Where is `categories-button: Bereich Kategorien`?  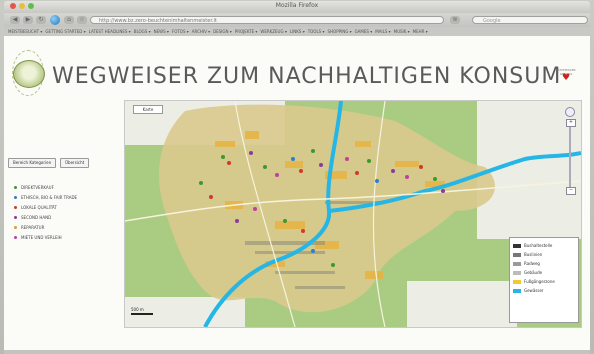 categories-button: Bereich Kategorien is located at coordinates (32, 163).